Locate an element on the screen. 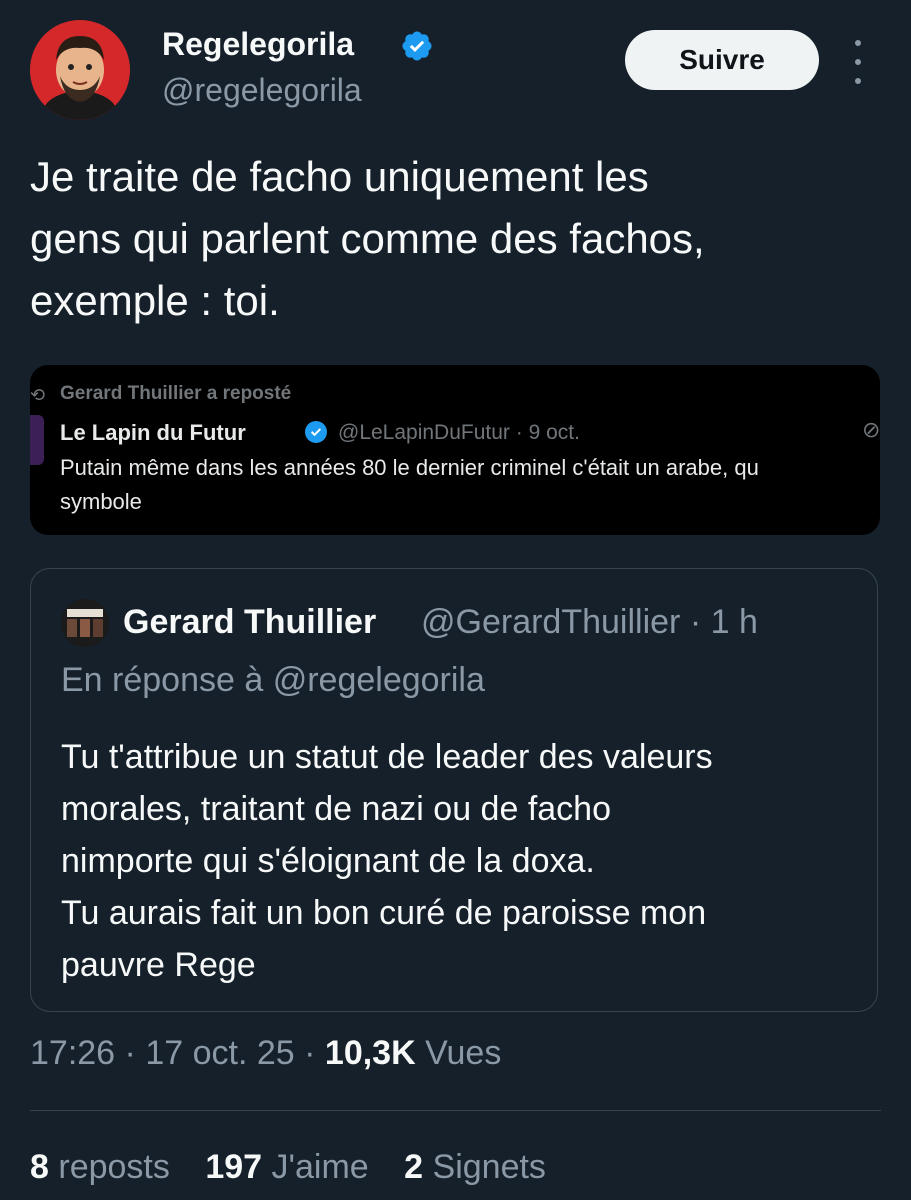  author-avatar is located at coordinates (80, 70).